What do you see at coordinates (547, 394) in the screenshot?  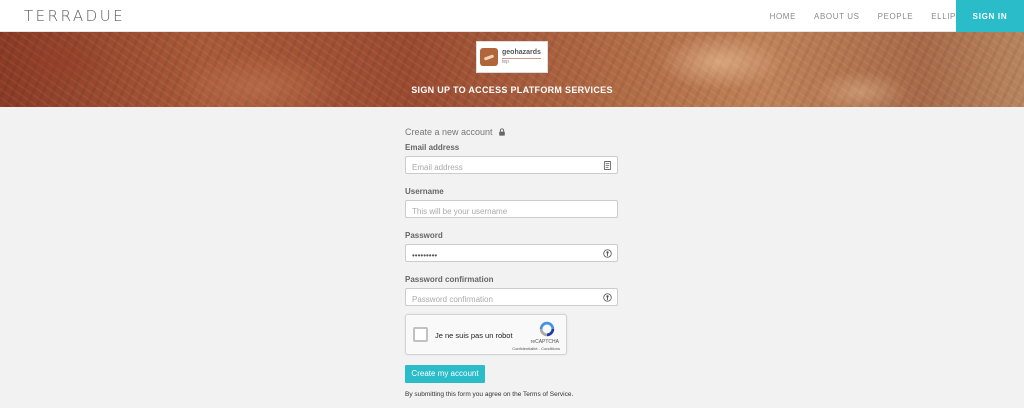 I see `terms-of-service-link: Terms of Service` at bounding box center [547, 394].